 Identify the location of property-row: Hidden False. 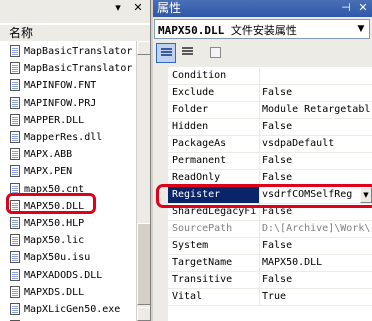
(270, 127).